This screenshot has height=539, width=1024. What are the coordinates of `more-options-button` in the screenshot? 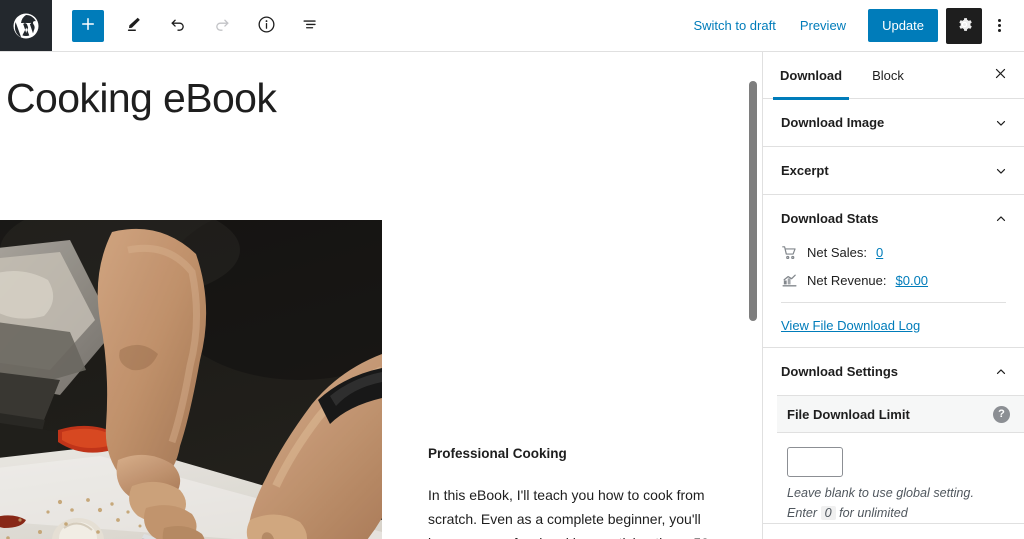 It's located at (999, 26).